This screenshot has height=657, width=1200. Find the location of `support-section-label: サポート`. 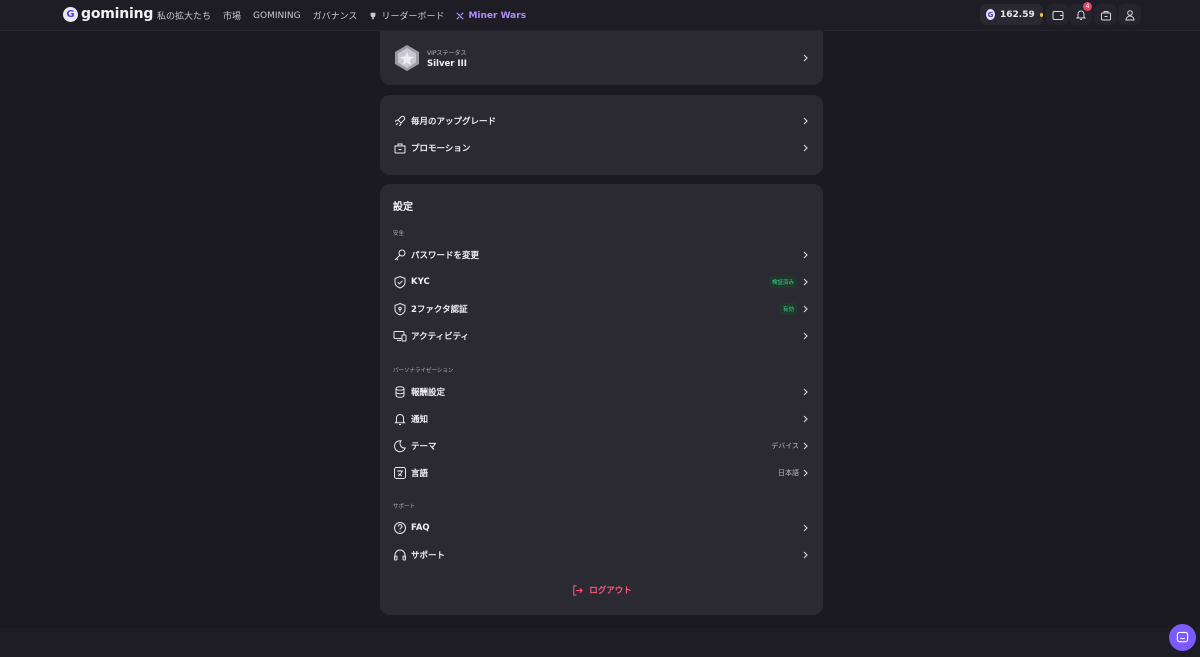

support-section-label: サポート is located at coordinates (404, 507).